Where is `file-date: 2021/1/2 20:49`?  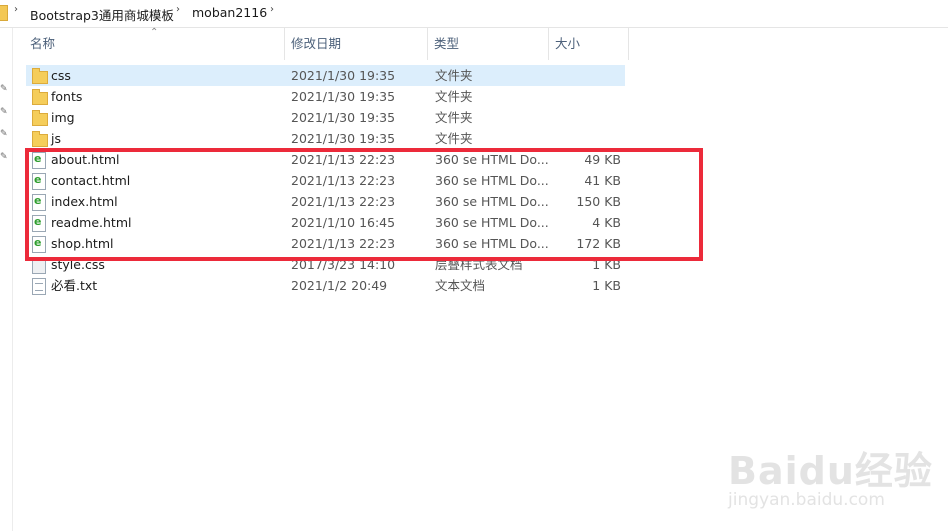
file-date: 2021/1/2 20:49 is located at coordinates (339, 285).